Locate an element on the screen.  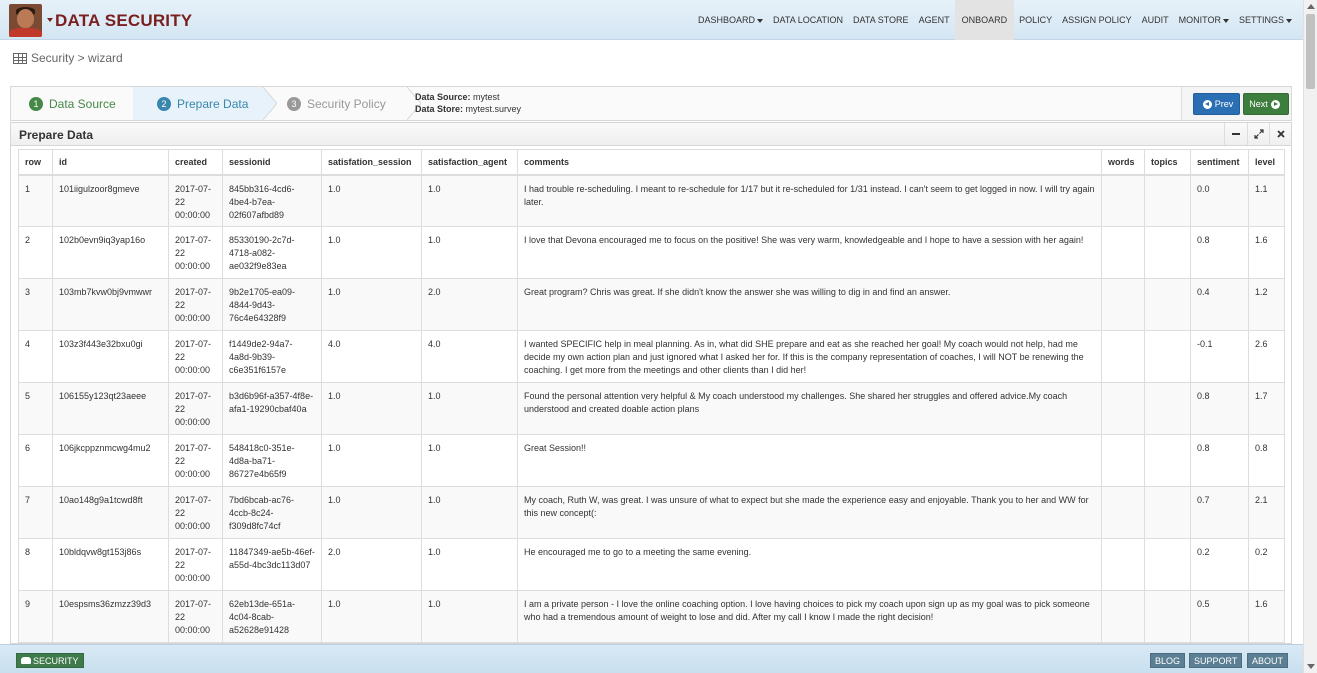
cell-satisfaction_agent: 2.0 is located at coordinates (469, 304).